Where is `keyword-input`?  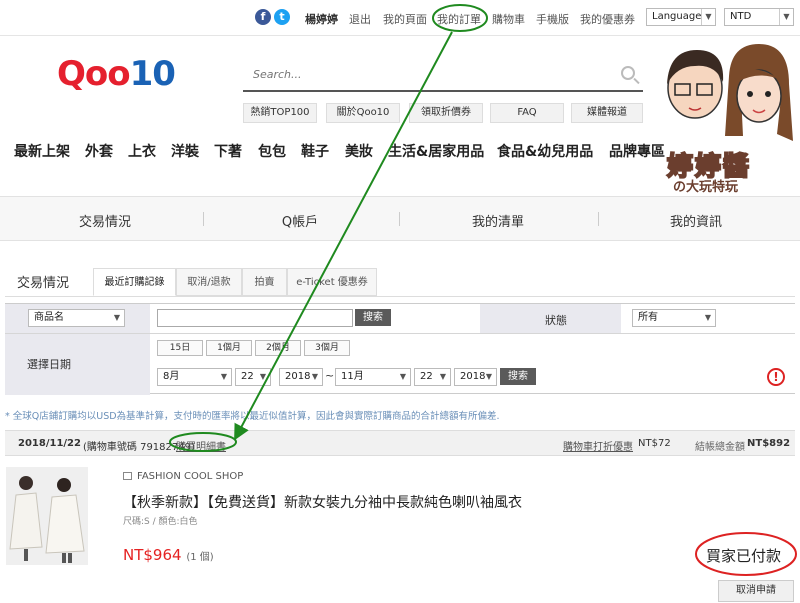 keyword-input is located at coordinates (255, 318).